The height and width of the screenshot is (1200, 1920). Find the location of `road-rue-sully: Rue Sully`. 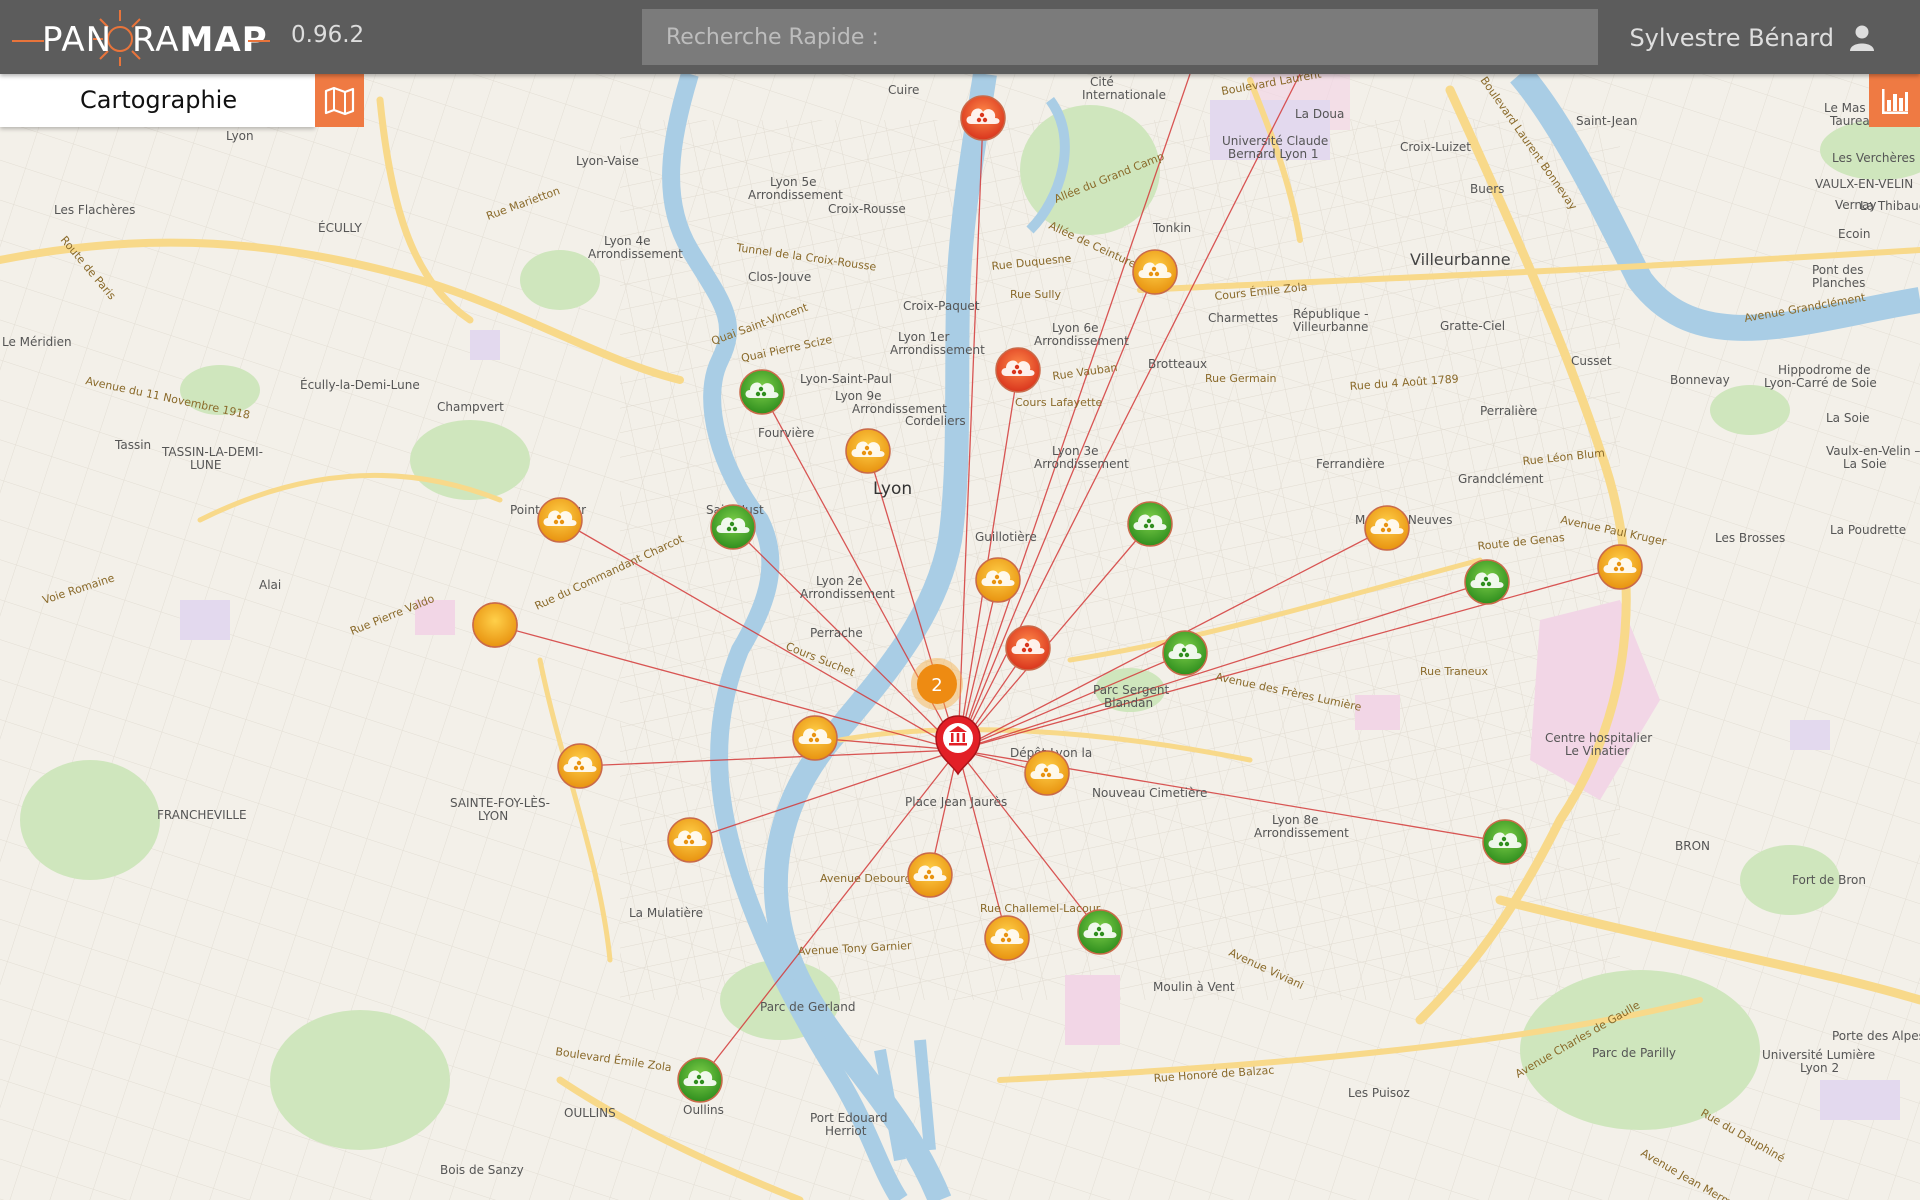

road-rue-sully: Rue Sully is located at coordinates (1035, 294).